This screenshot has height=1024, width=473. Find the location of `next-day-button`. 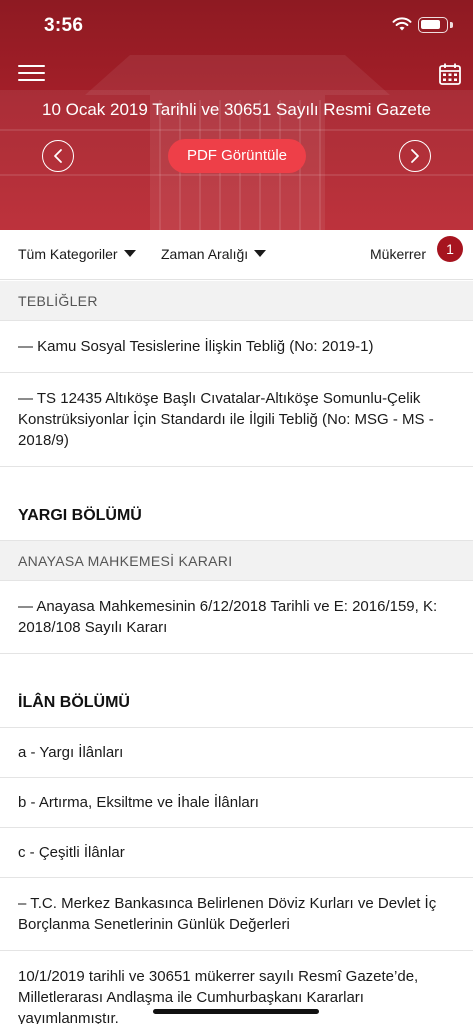

next-day-button is located at coordinates (415, 156).